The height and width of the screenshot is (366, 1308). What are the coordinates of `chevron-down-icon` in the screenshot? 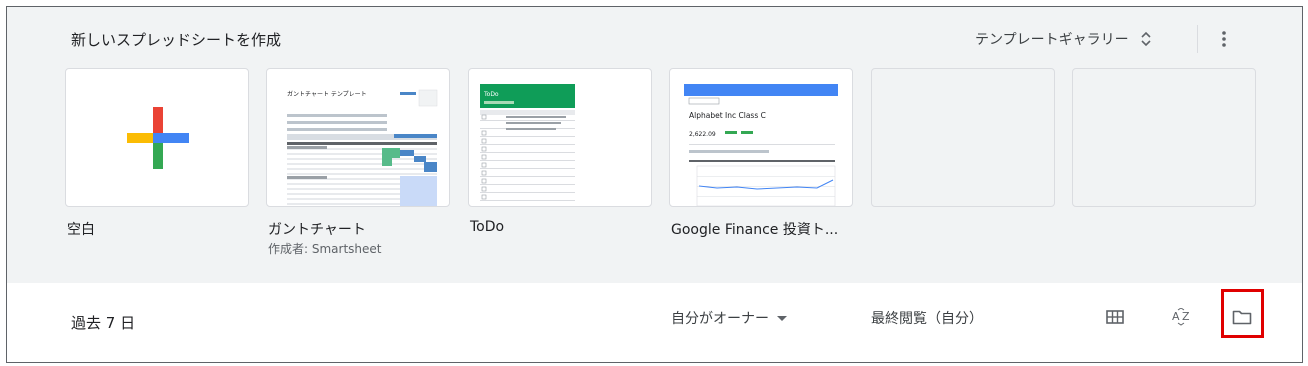 It's located at (782, 318).